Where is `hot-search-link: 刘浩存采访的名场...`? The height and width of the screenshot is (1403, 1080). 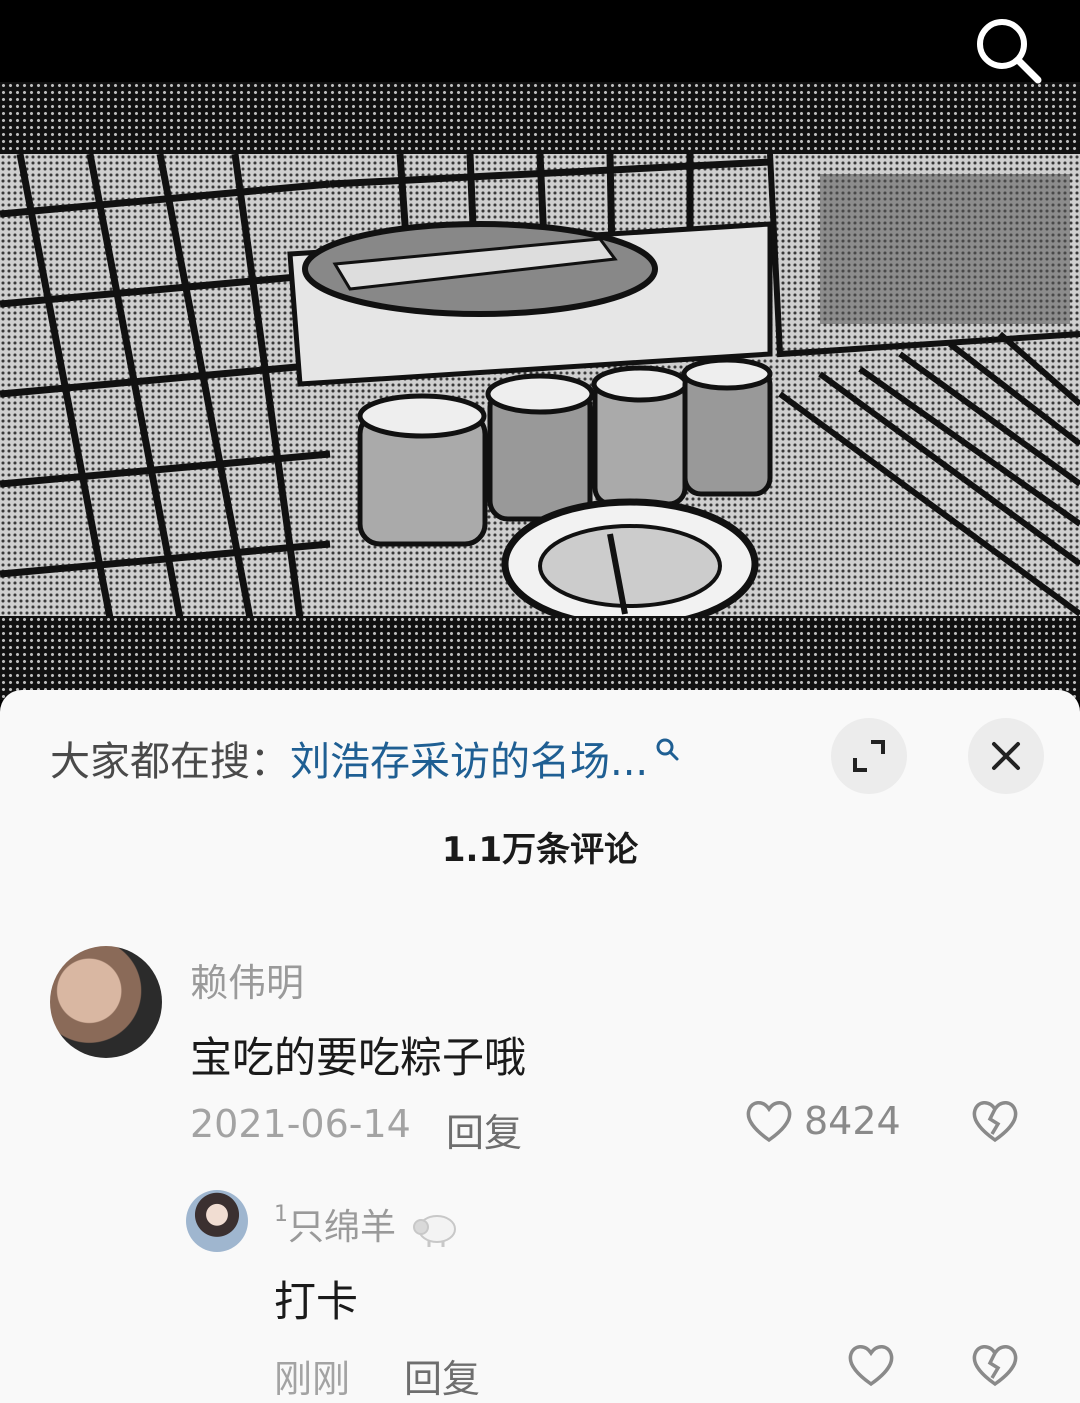 hot-search-link: 刘浩存采访的名场... is located at coordinates (469, 758).